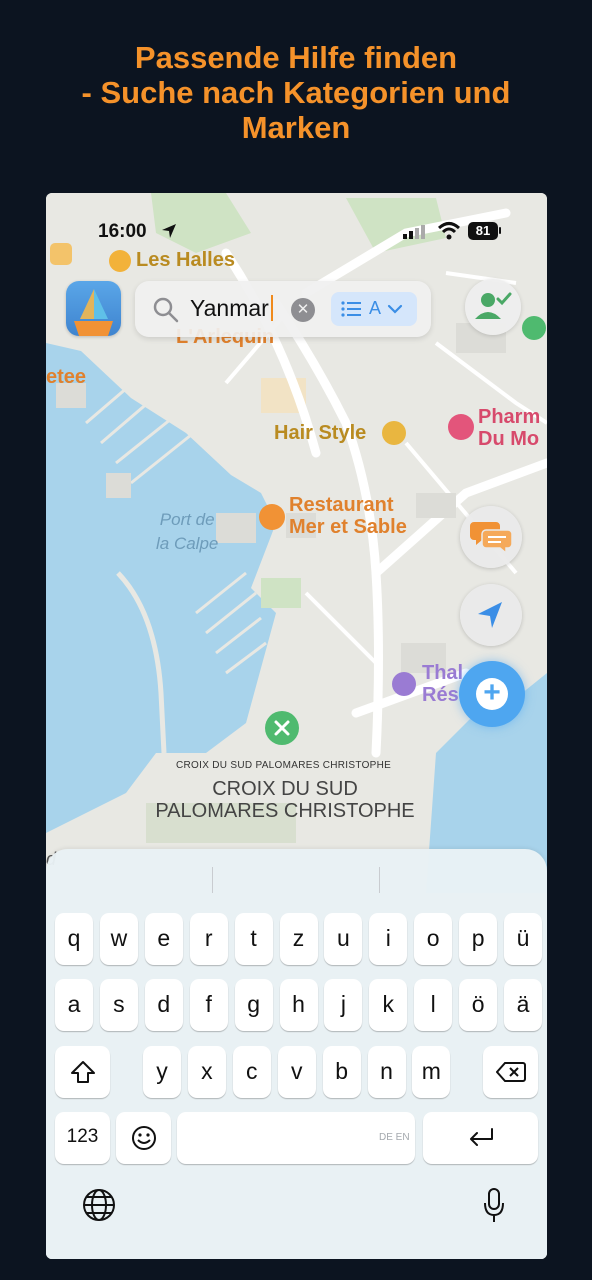 Image resolution: width=592 pixels, height=1280 pixels. Describe the element at coordinates (282, 728) in the screenshot. I see `repair-tools-icon` at that location.